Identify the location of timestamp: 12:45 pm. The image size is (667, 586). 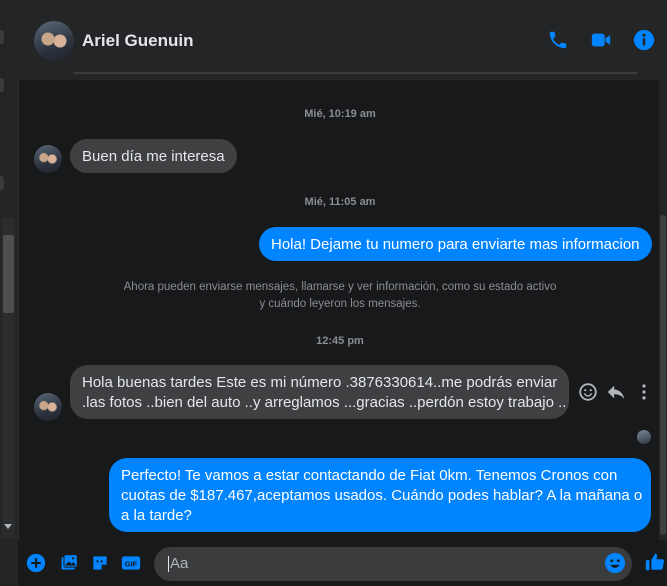
(340, 341).